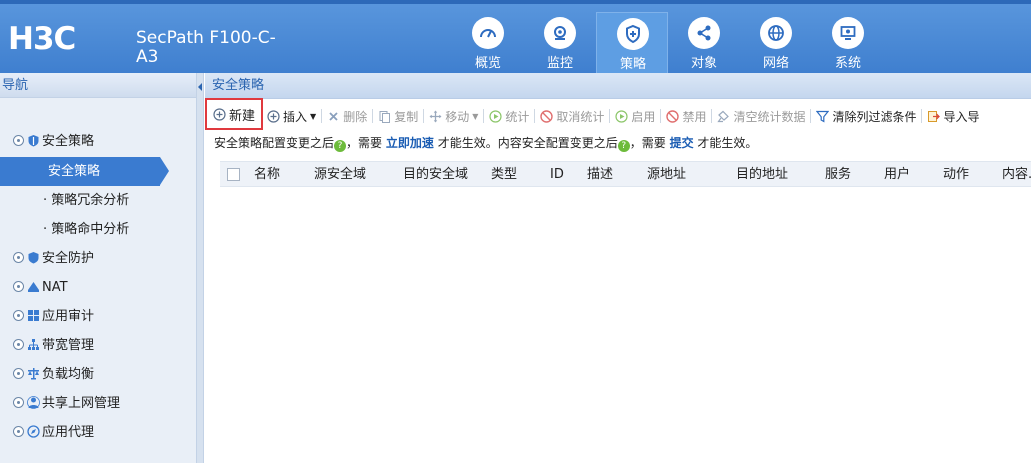  Describe the element at coordinates (410, 143) in the screenshot. I see `accelerate-now-link: 立即加速` at that location.